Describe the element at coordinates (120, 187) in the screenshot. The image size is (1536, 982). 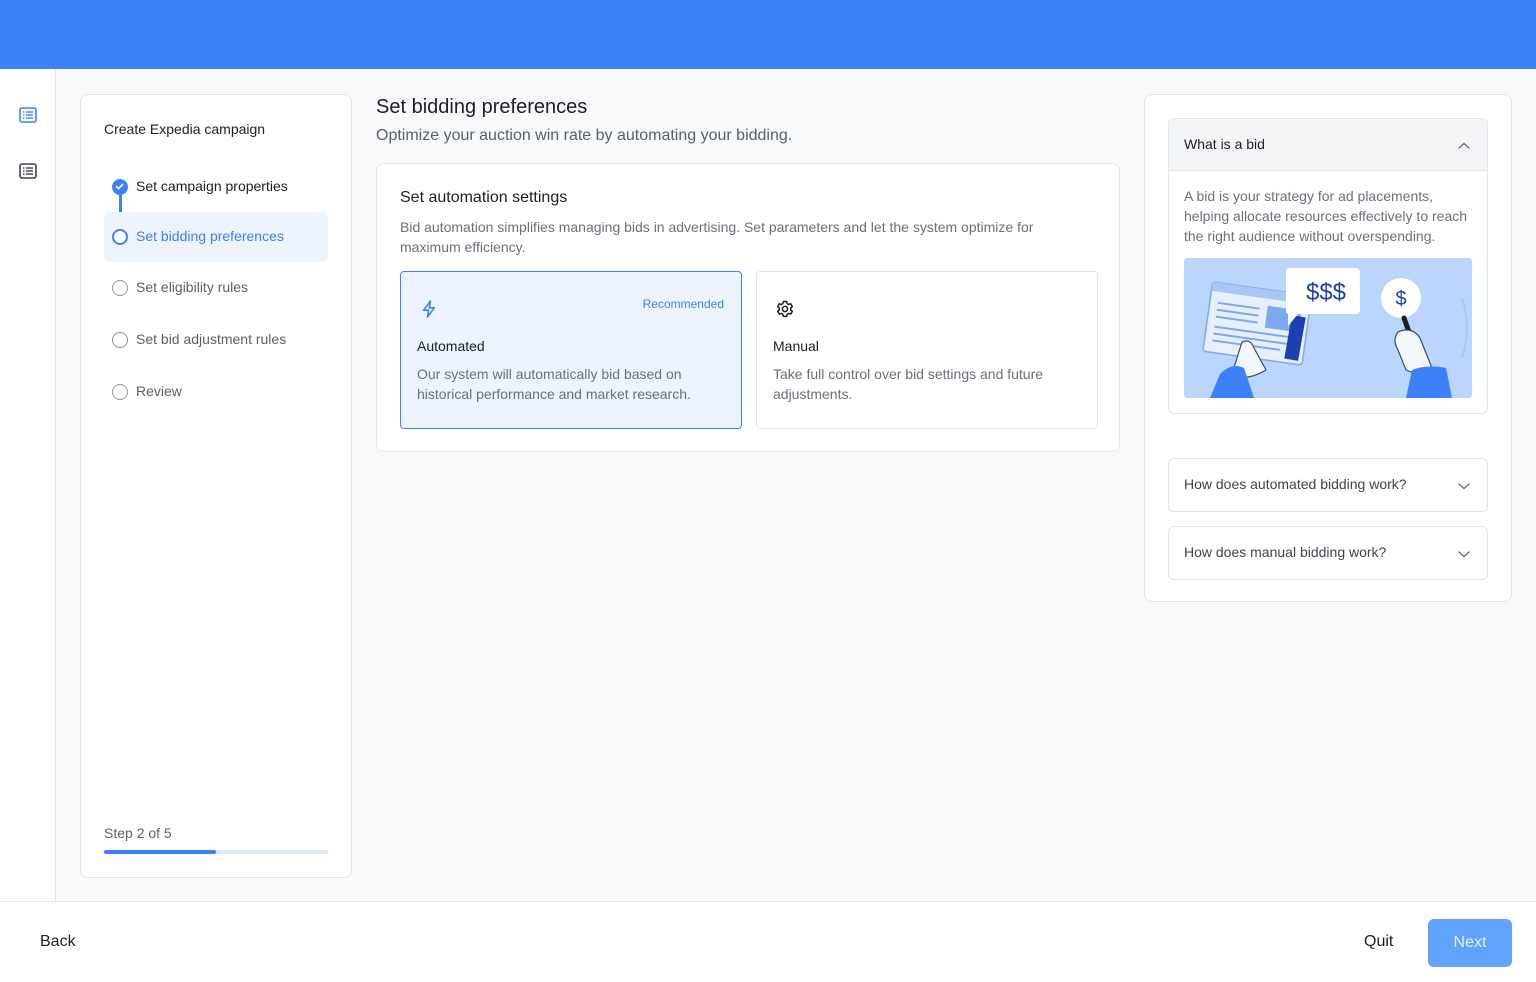
I see `check-circle-icon` at that location.